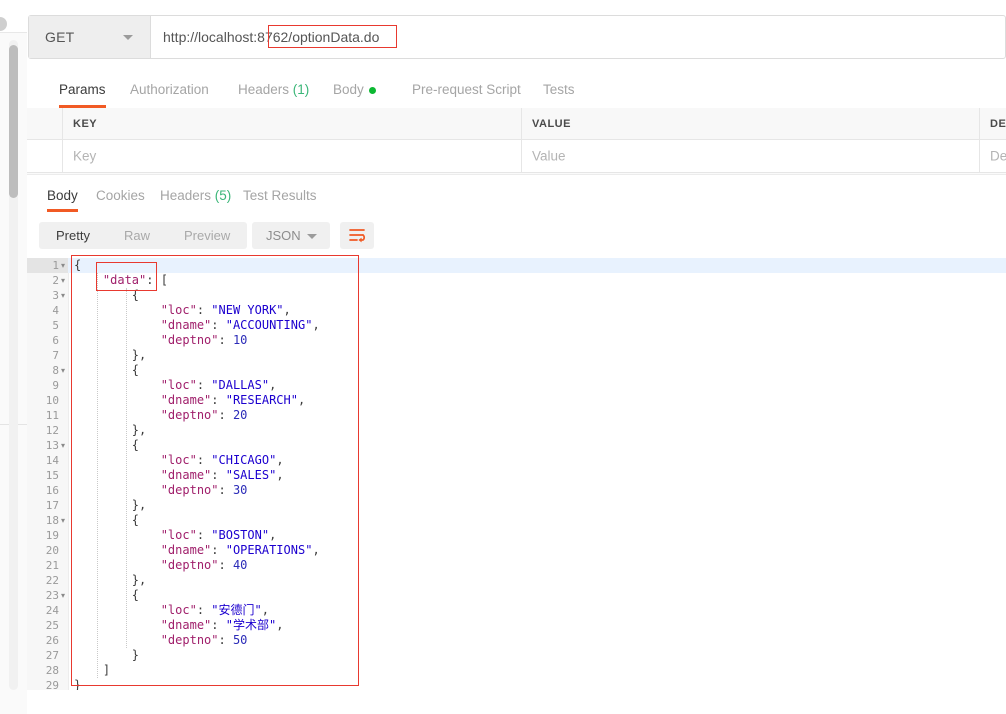  I want to click on response-tab-body: Body, so click(62, 196).